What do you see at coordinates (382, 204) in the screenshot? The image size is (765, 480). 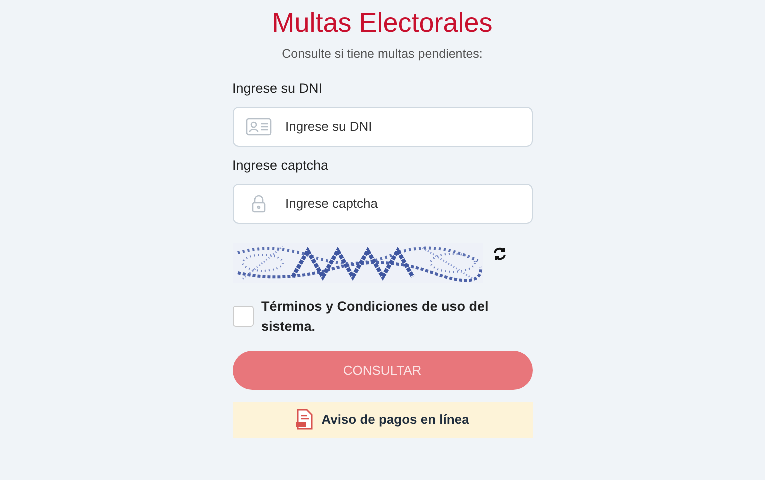 I see `input-field: Ingrese captcha` at bounding box center [382, 204].